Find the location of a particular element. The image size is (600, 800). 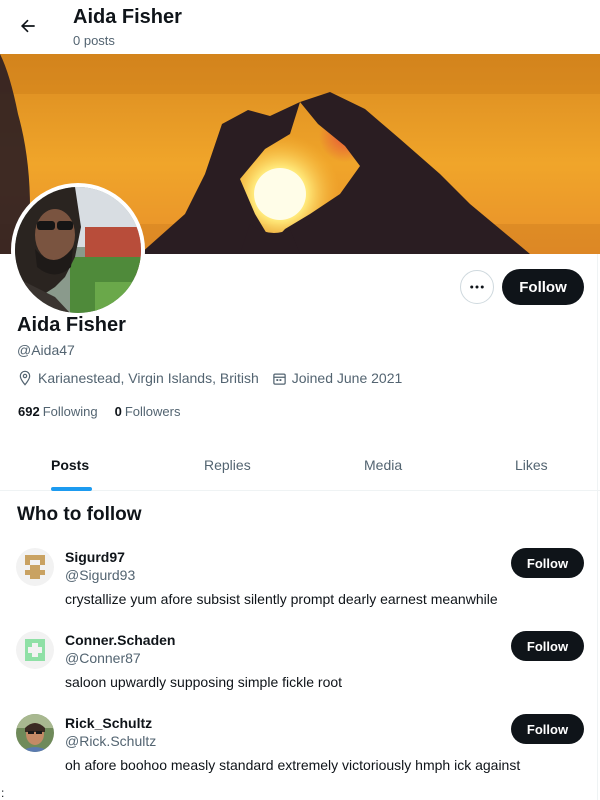

tab-media: Media is located at coordinates (383, 465).